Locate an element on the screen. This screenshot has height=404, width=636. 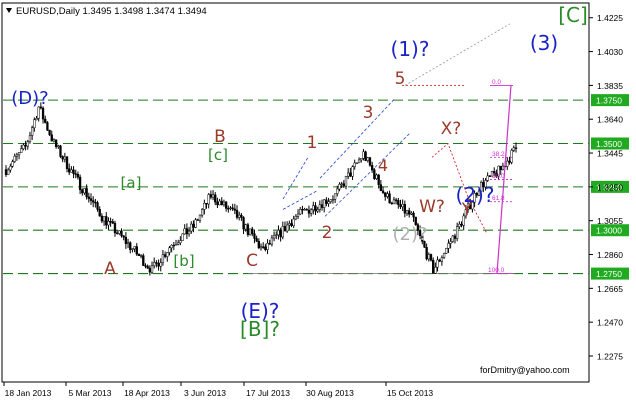
y-tick-label: 1.3250 is located at coordinates (610, 187).